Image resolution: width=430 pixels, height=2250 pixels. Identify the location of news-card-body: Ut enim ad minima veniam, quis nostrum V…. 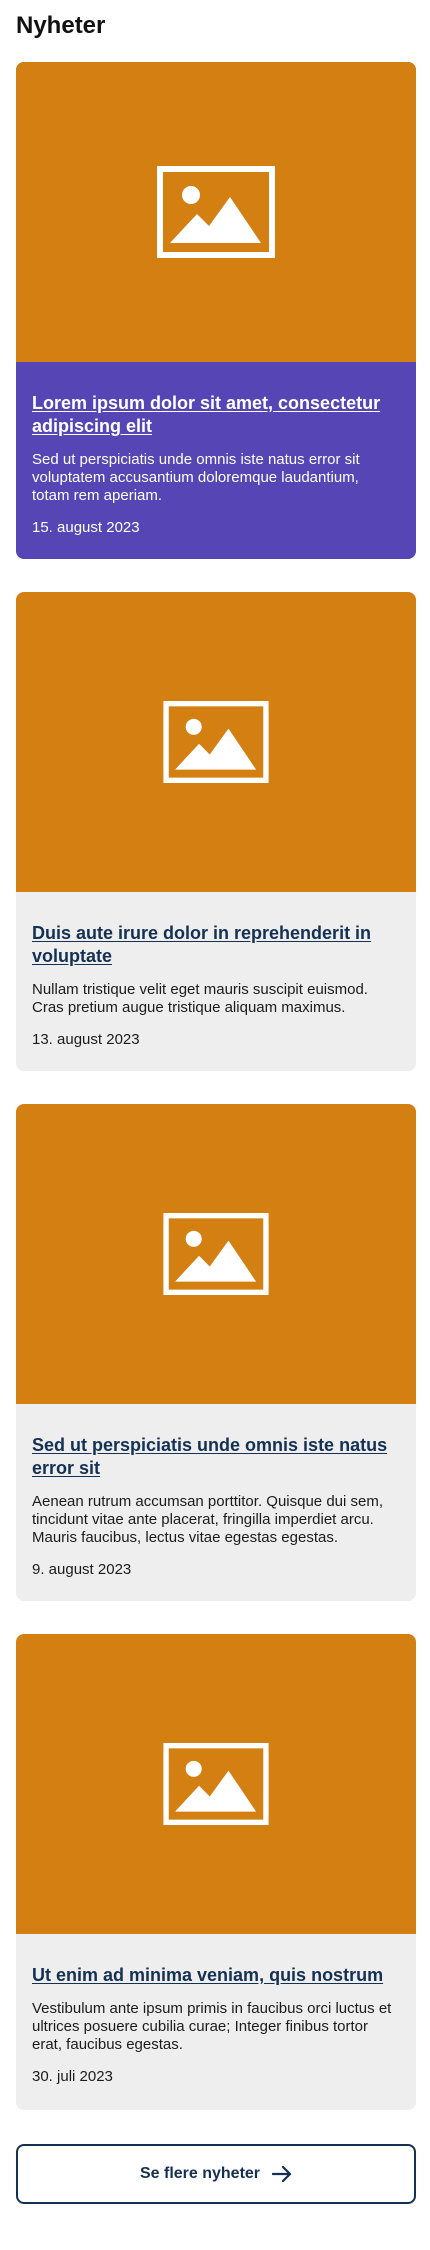
(216, 2018).